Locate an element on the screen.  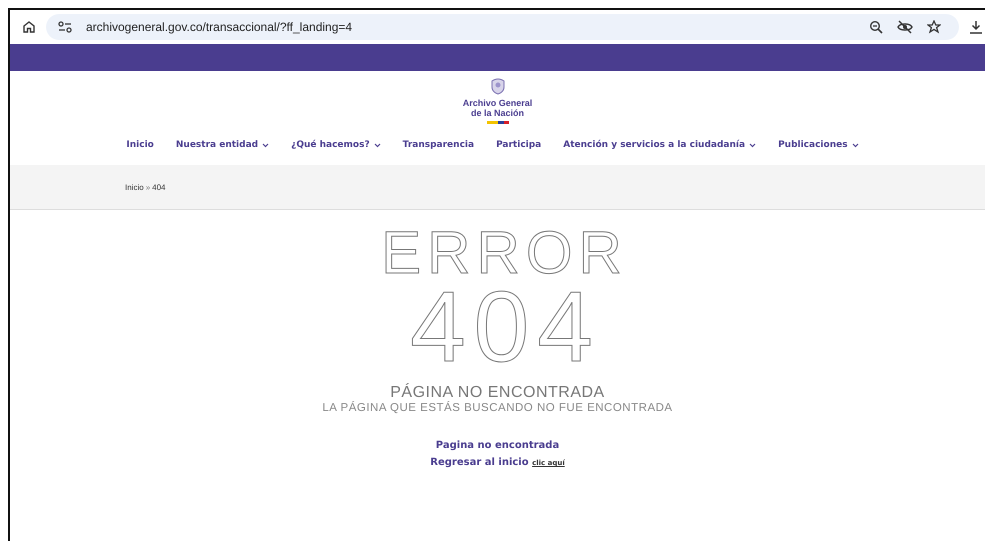
nav-menu-item: Inicio is located at coordinates (140, 145).